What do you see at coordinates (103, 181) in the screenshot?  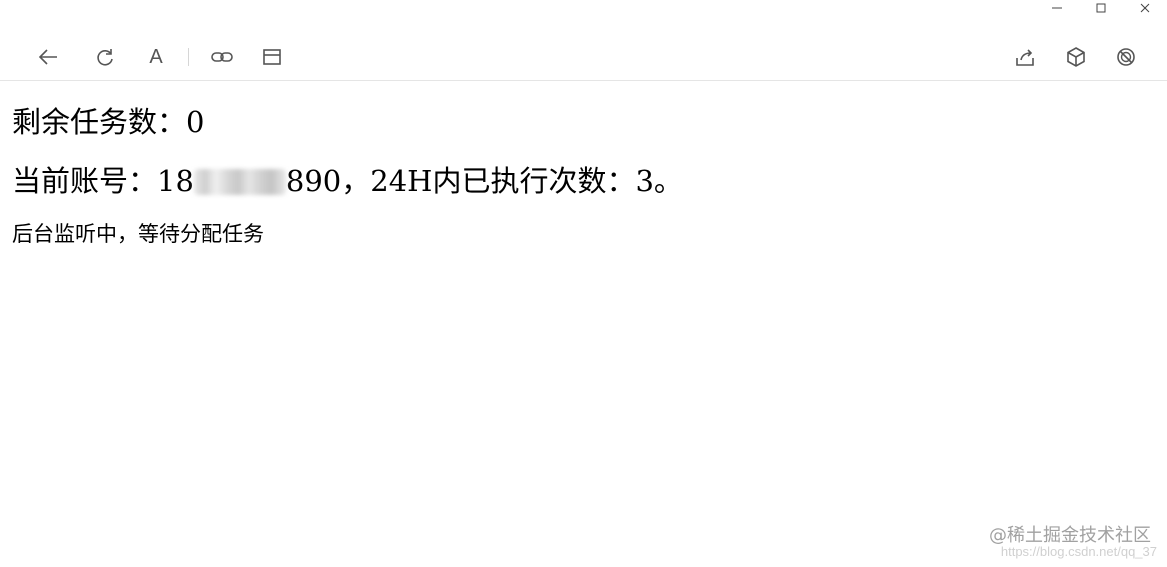 I see `account-prefix: 当前账号：18` at bounding box center [103, 181].